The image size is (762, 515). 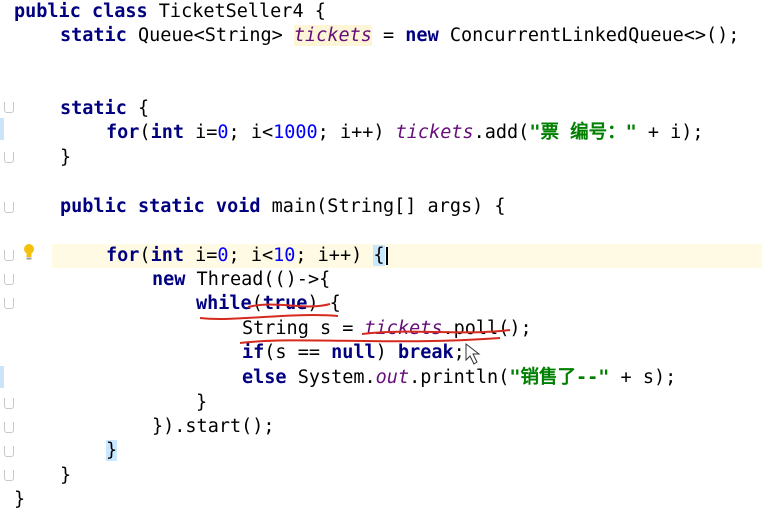 What do you see at coordinates (295, 132) in the screenshot?
I see `number-literal: 1000` at bounding box center [295, 132].